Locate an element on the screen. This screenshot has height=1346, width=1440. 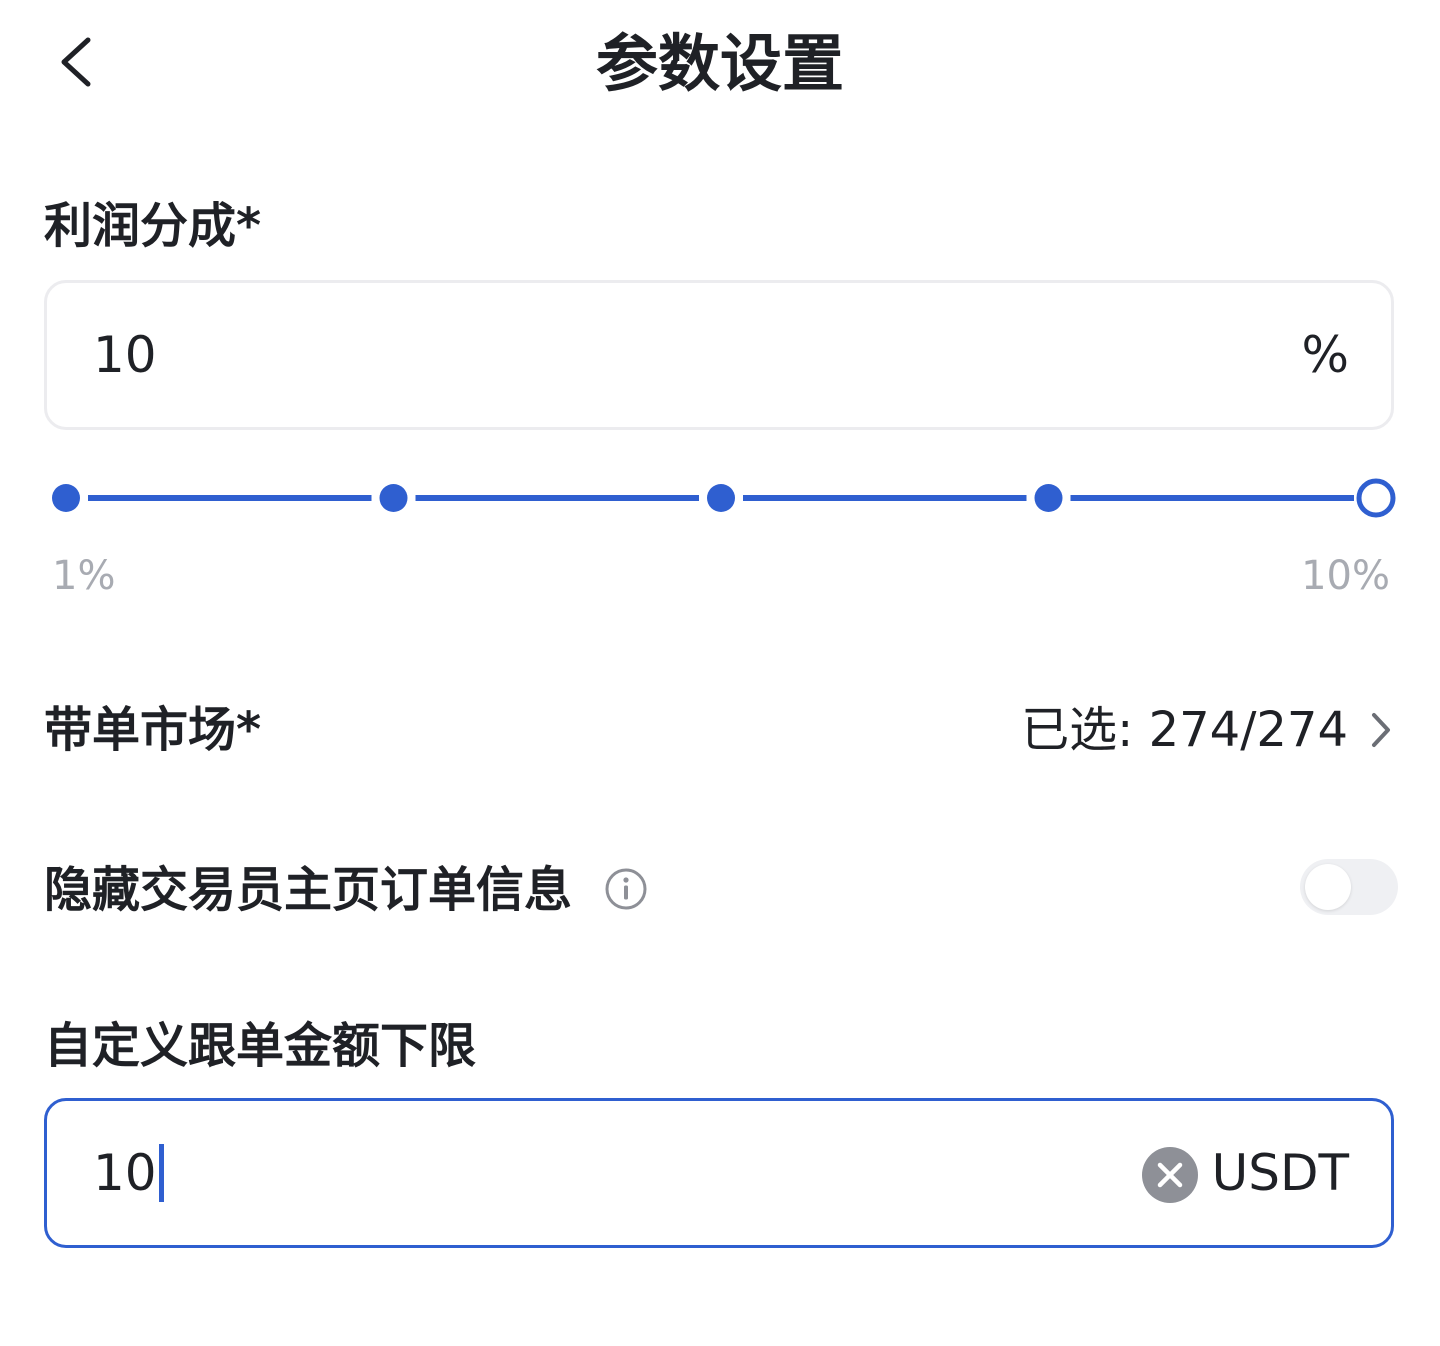
min-follow-amount-input: 10 USDT is located at coordinates (719, 1173).